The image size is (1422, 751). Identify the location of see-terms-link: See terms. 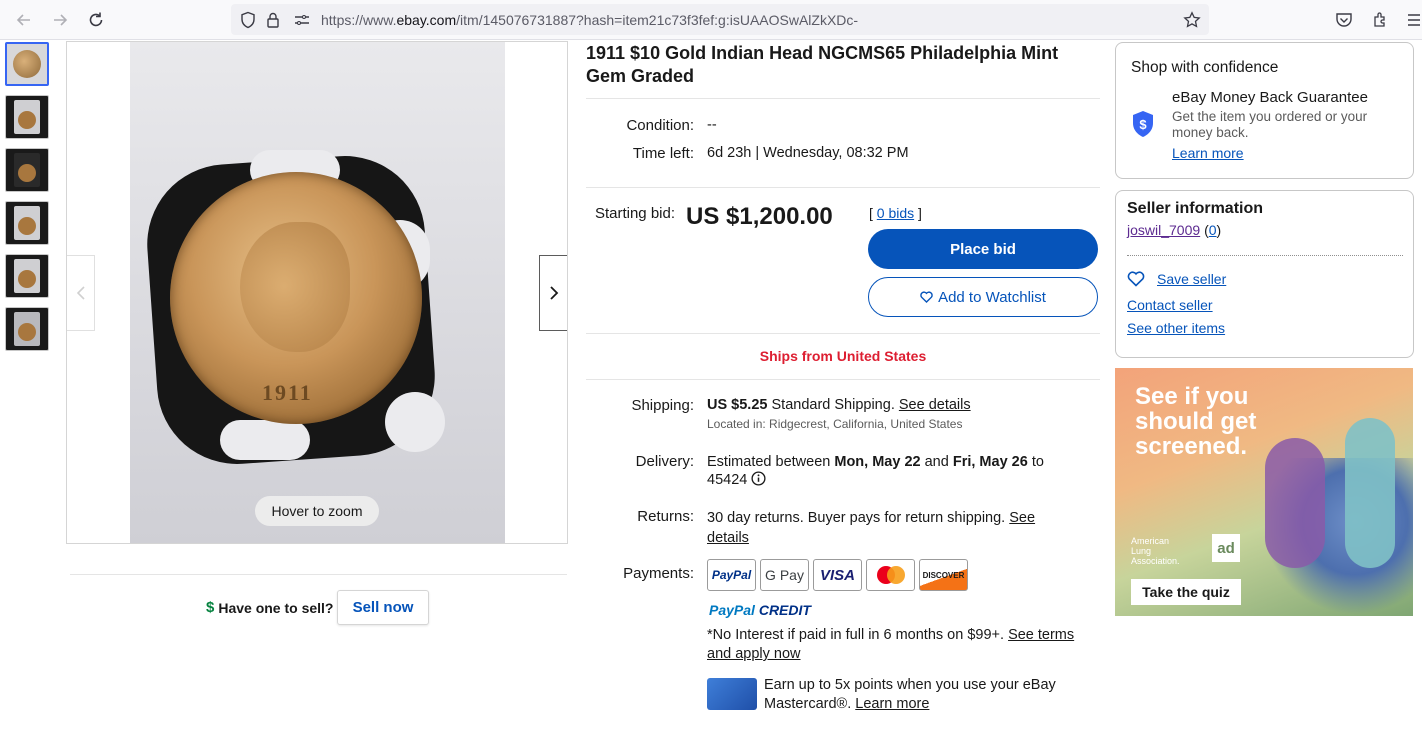
(1041, 635).